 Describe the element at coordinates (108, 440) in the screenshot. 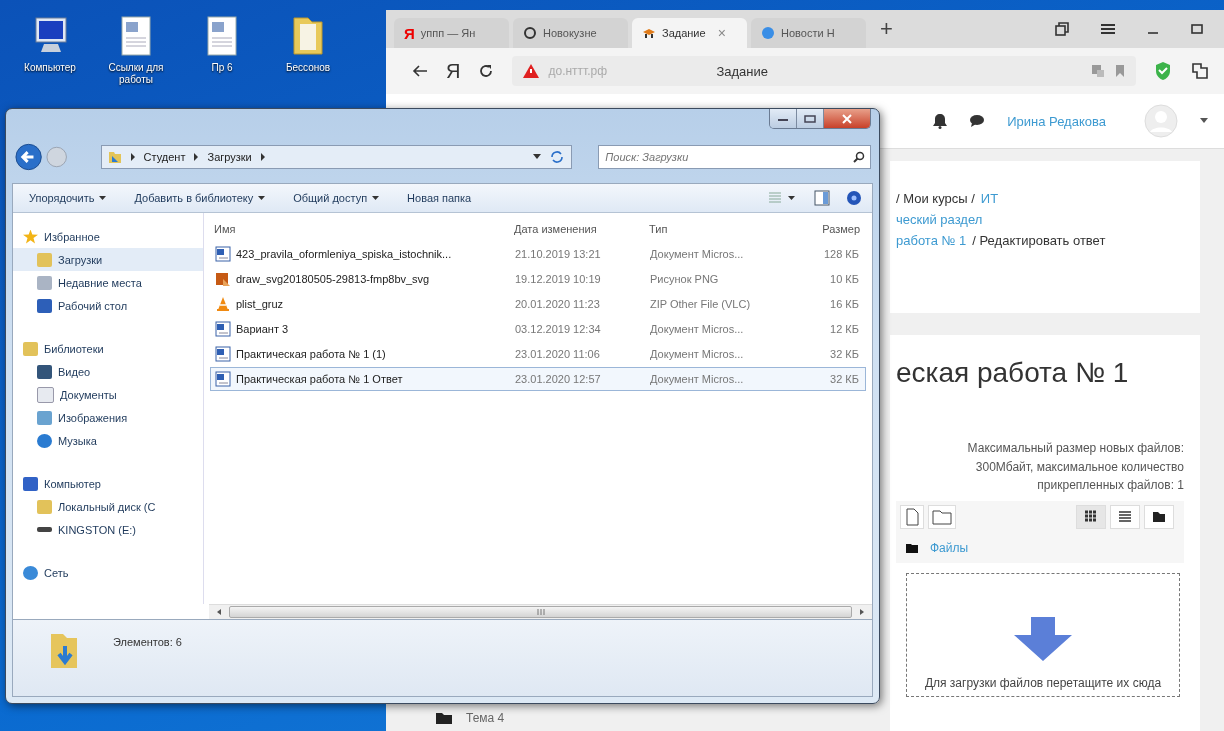

I see `sidebar-item: Музыка` at that location.